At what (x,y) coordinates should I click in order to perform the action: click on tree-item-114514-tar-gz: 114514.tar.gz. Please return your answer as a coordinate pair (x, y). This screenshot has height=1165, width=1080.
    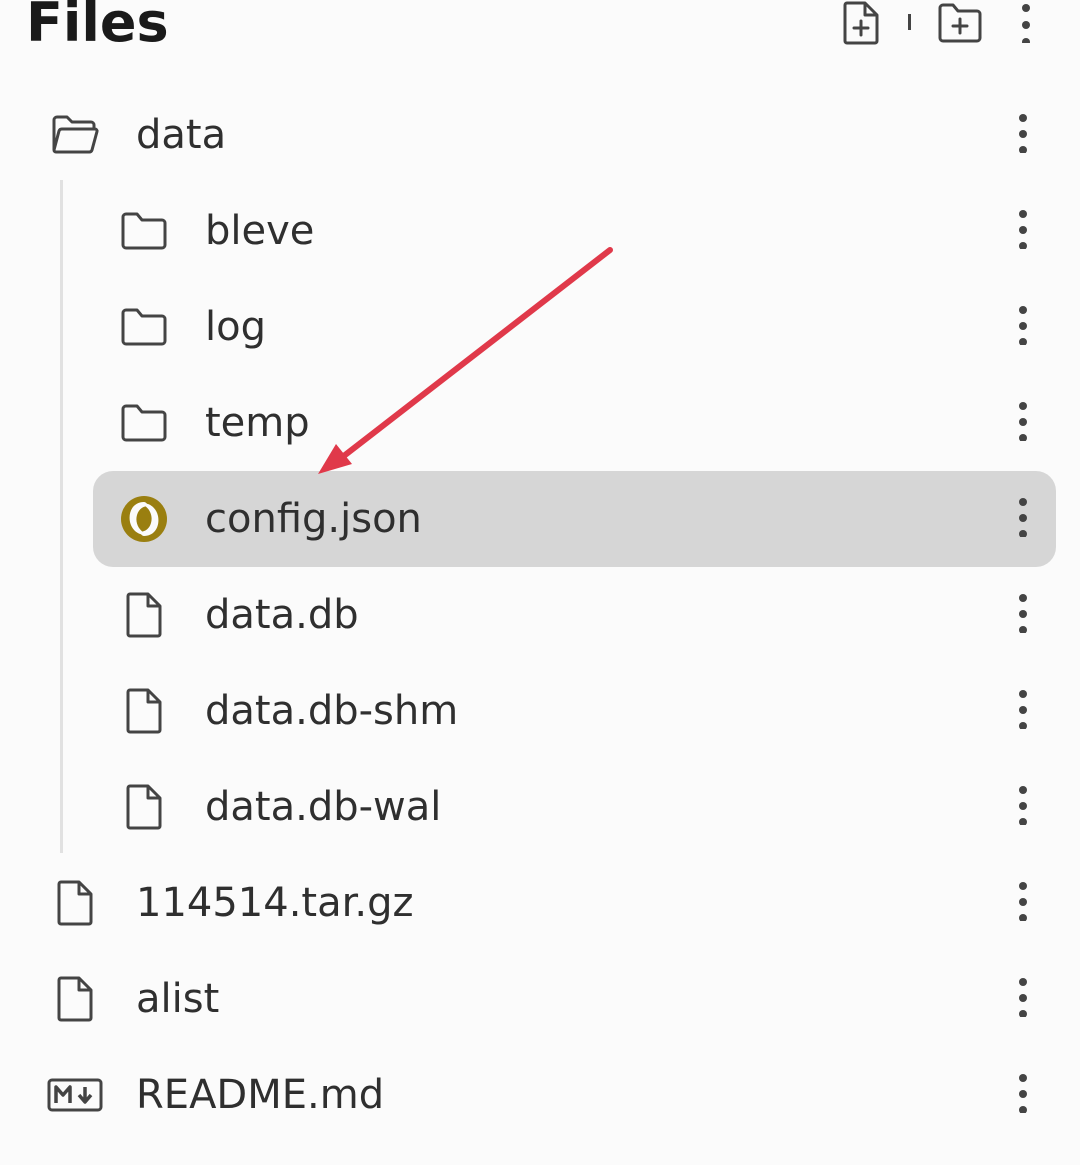
    Looking at the image, I should click on (540, 903).